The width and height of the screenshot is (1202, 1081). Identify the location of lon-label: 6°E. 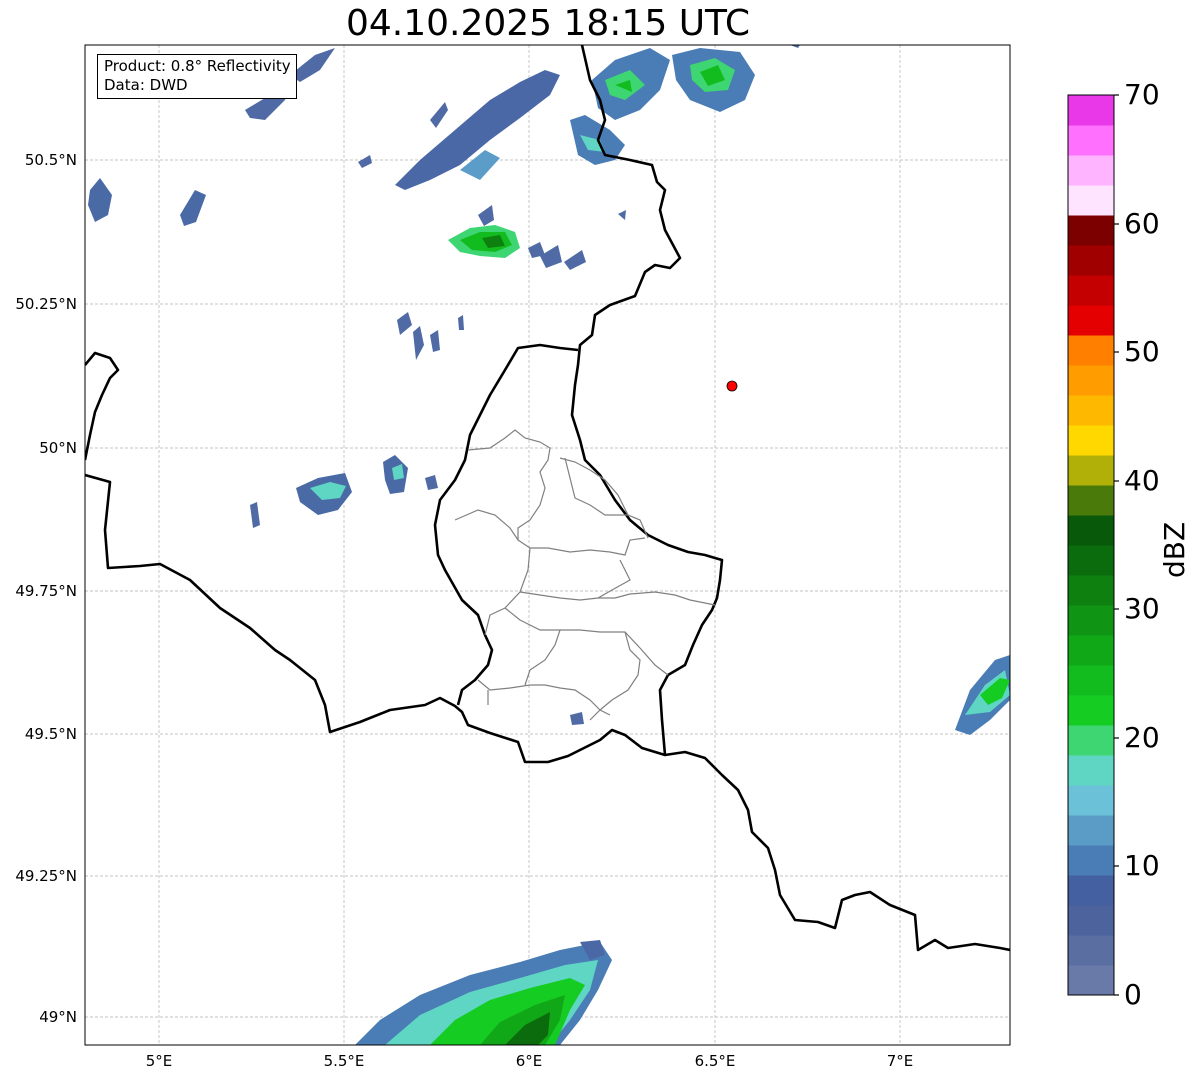
(529, 1061).